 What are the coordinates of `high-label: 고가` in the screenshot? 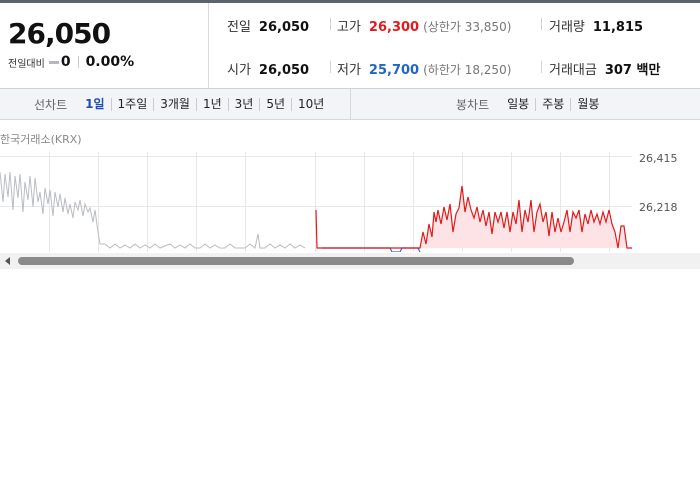 It's located at (349, 27).